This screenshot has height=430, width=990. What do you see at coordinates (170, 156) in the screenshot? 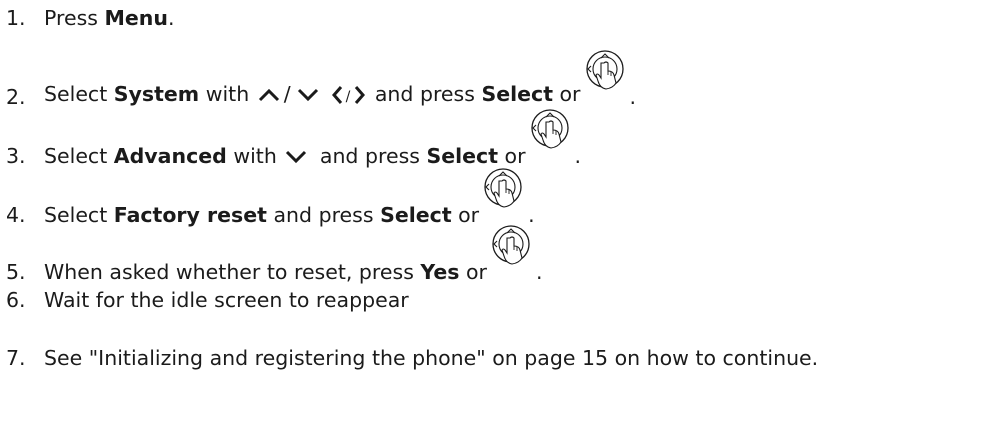
I see `advanced-menu-label: Advanced` at bounding box center [170, 156].